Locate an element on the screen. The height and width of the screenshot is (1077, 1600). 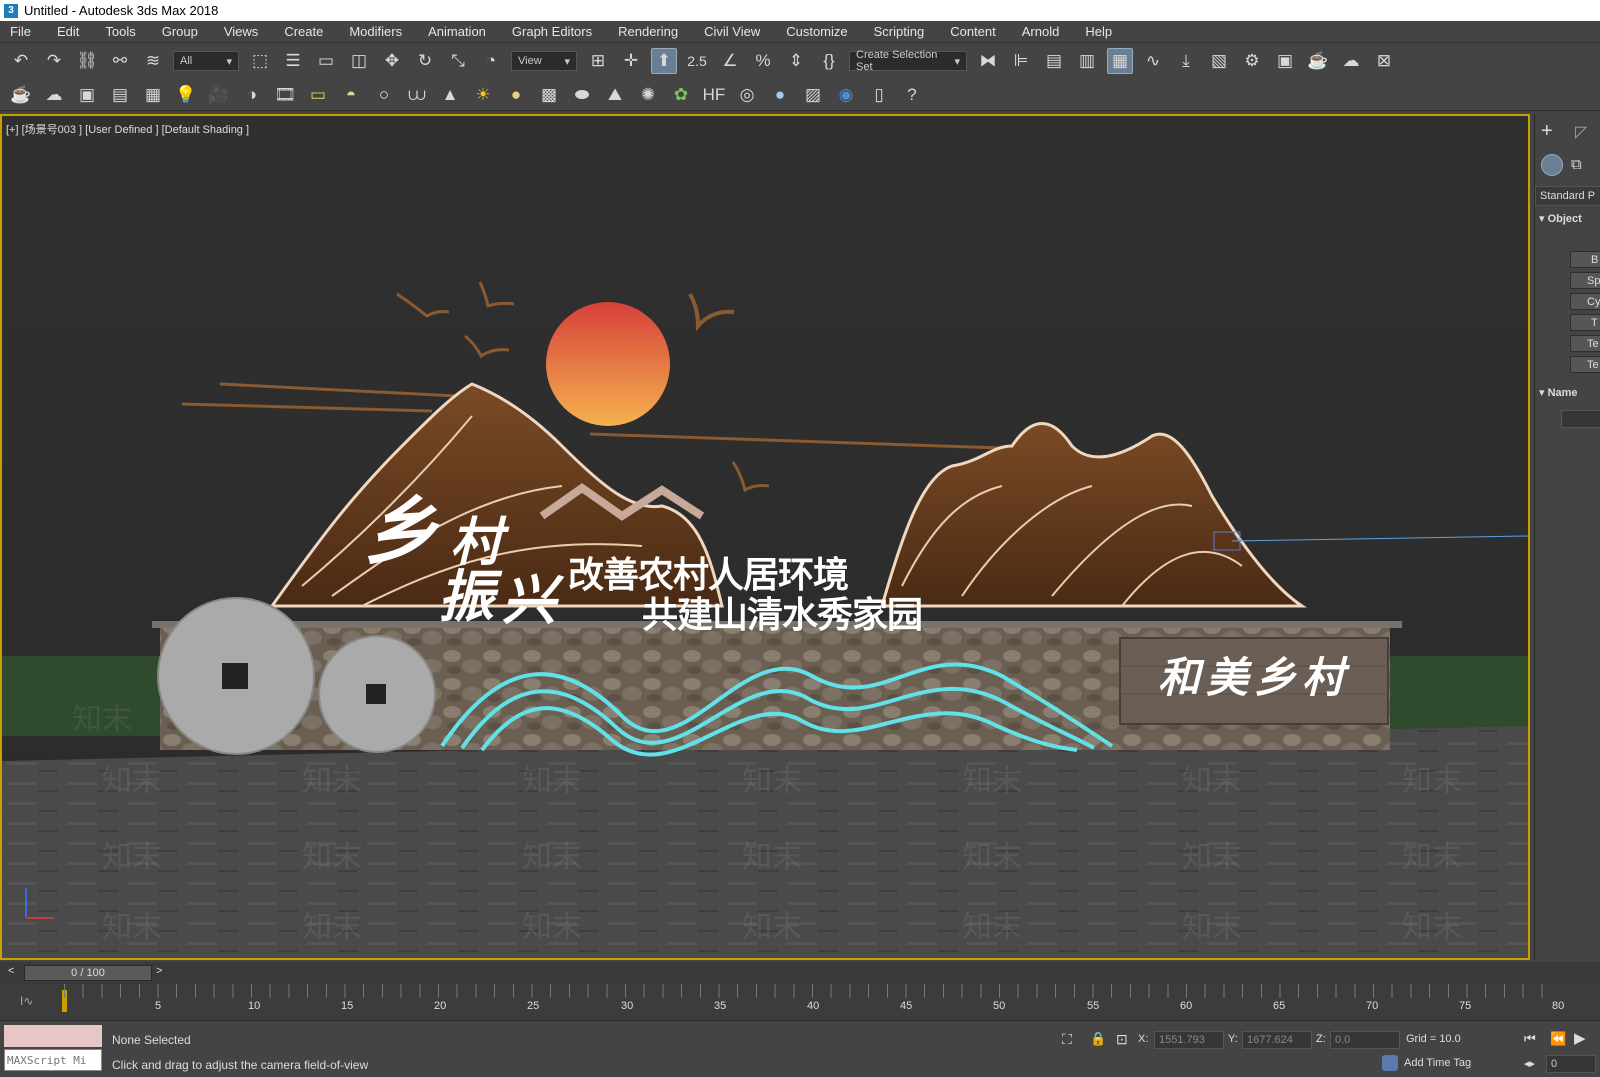
named-selection-set-dropdown: Create Selection Set ▾ is located at coordinates (908, 61).